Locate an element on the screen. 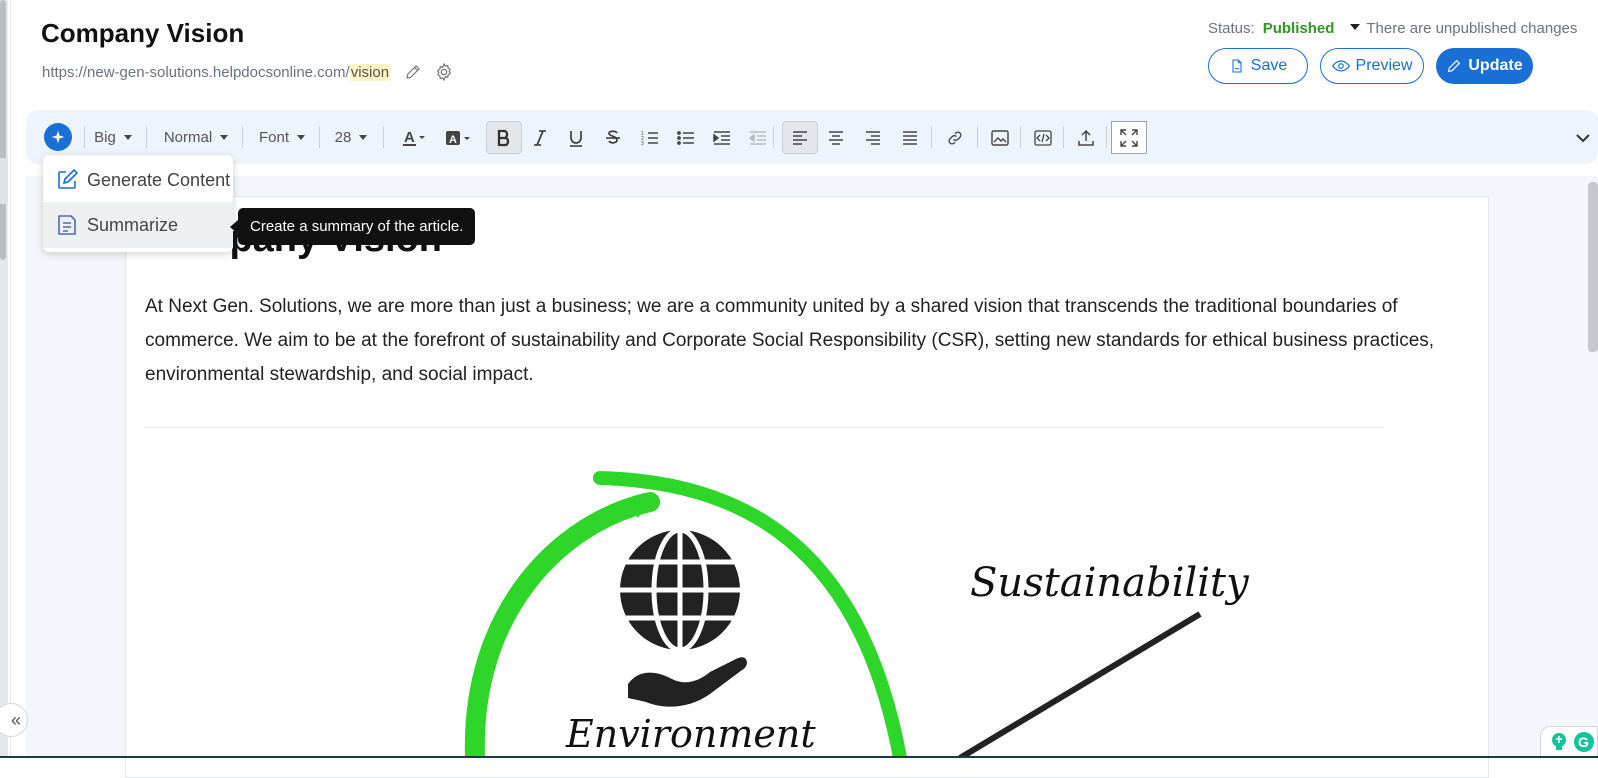 The width and height of the screenshot is (1598, 778). outdent-button is located at coordinates (758, 137).